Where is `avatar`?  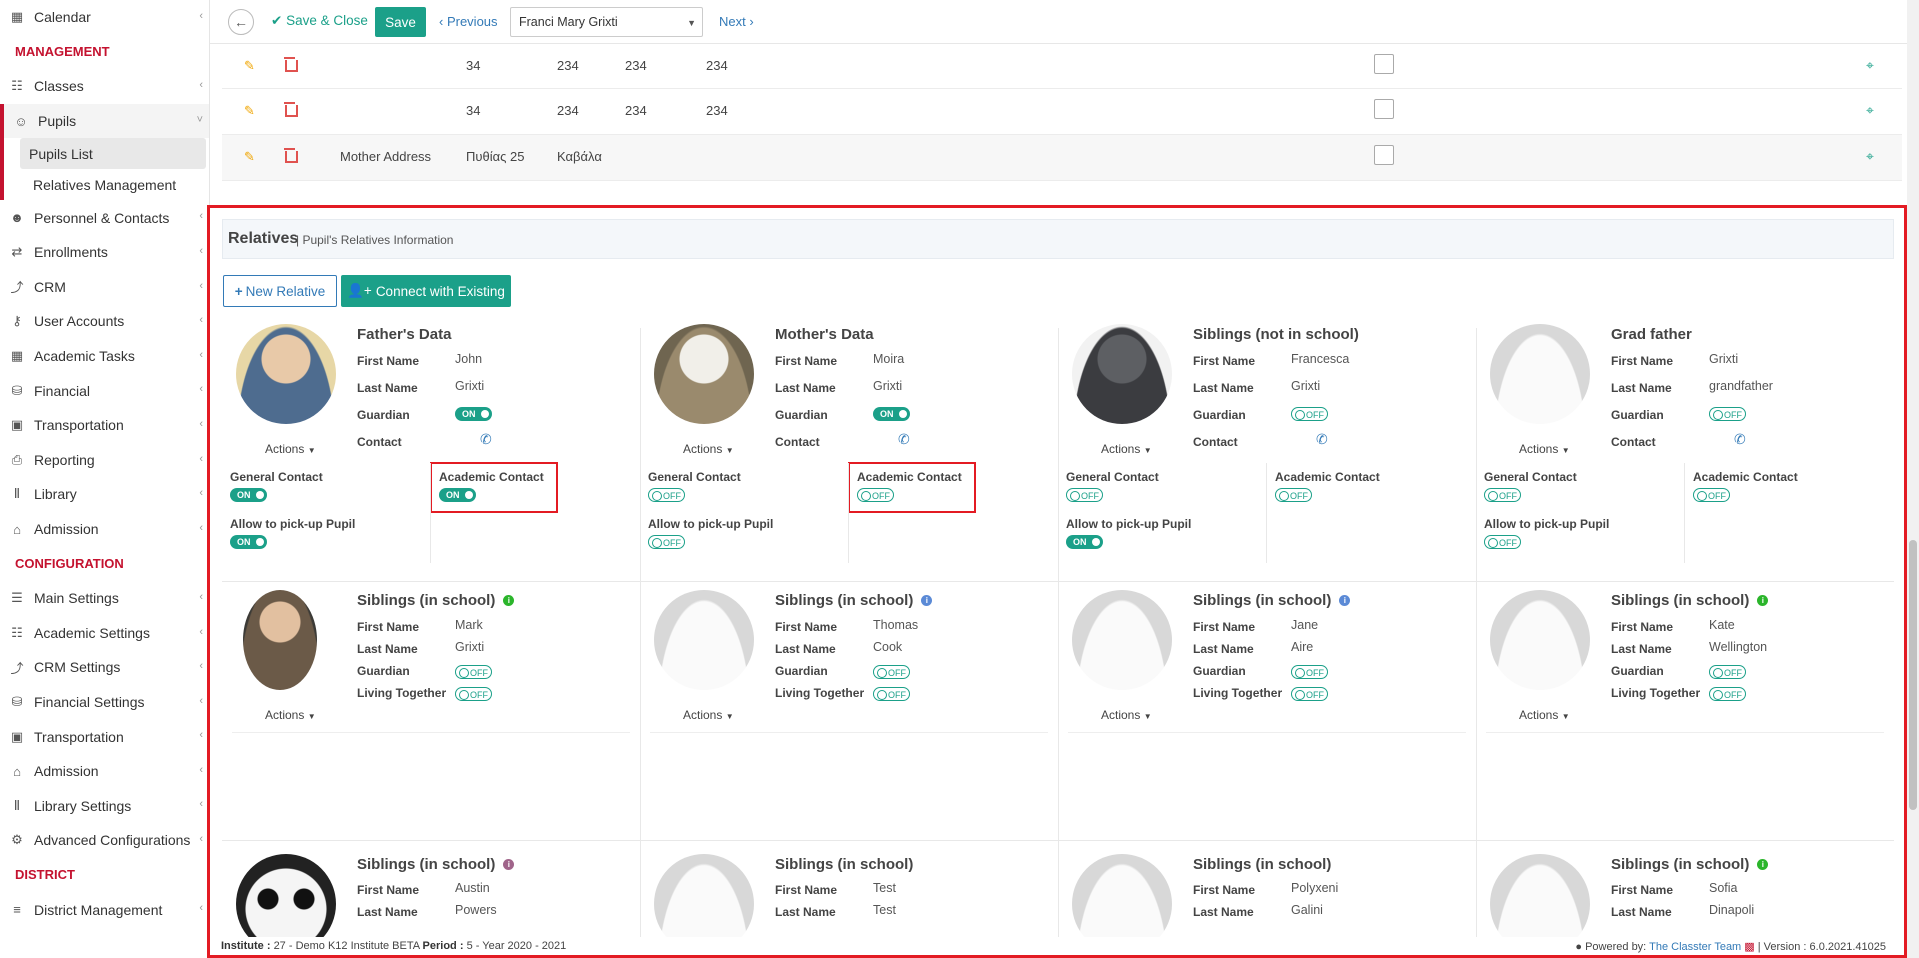
avatar is located at coordinates (1122, 640).